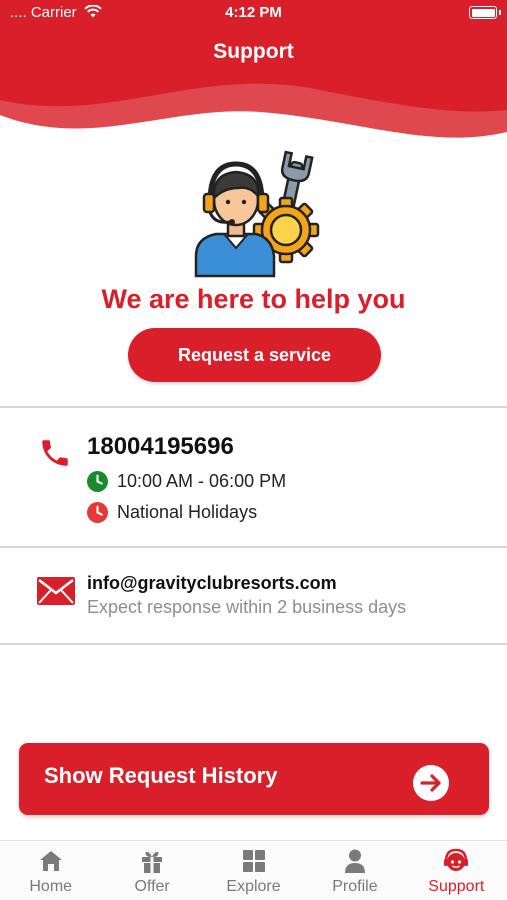  Describe the element at coordinates (355, 886) in the screenshot. I see `tab-label: Profile` at that location.